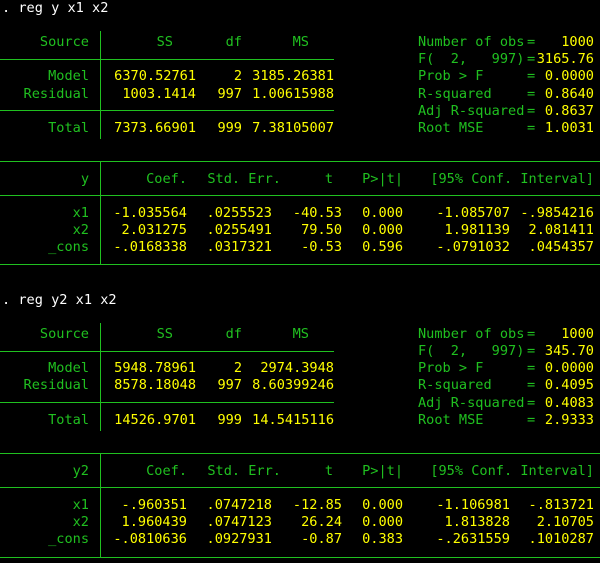  I want to click on anova-row-ms: 8.60399246, so click(293, 385).